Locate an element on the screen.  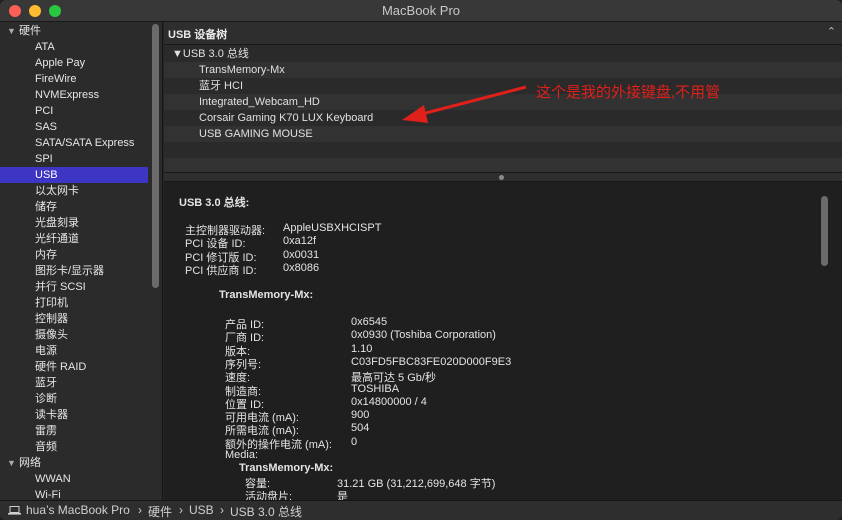
property-key: PCI 供应商 ID: is located at coordinates (221, 270).